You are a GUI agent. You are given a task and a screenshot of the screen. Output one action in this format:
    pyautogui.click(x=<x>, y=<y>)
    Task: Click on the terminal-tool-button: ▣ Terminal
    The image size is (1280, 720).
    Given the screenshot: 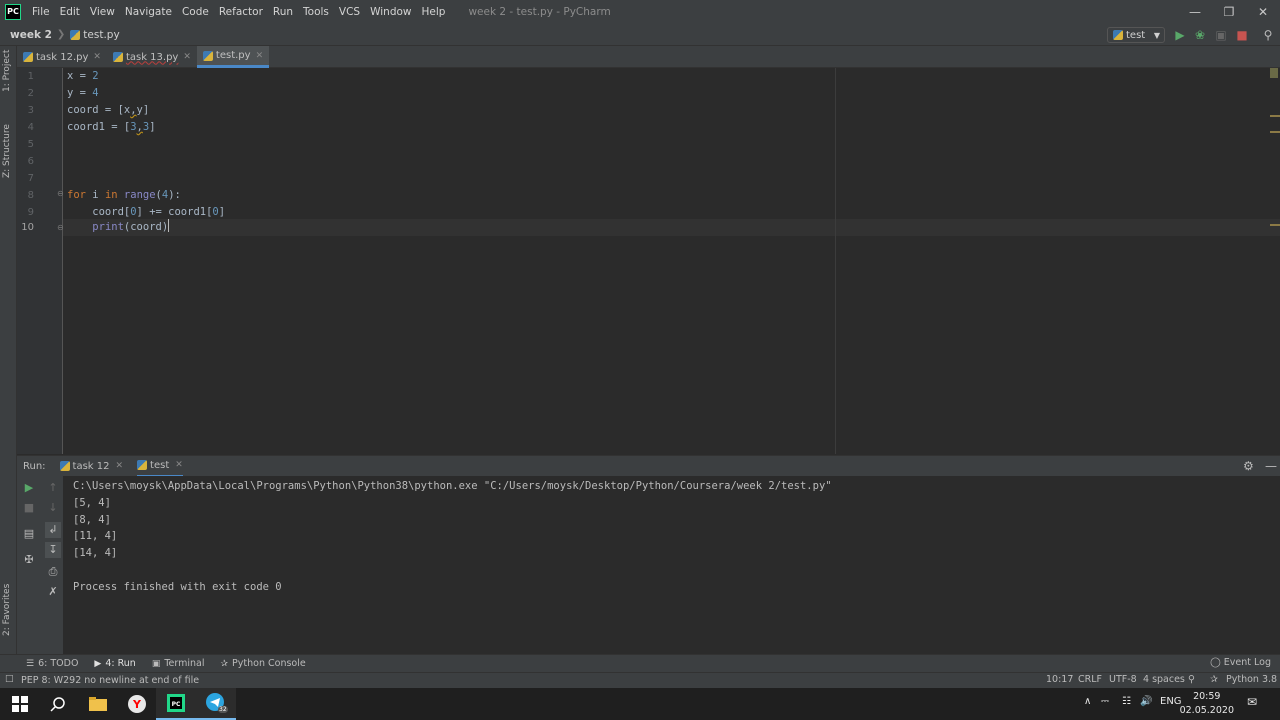 What is the action you would take?
    pyautogui.click(x=178, y=663)
    